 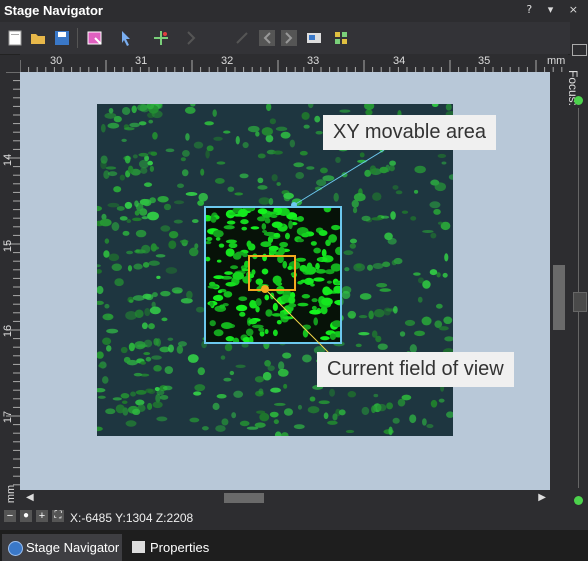 What do you see at coordinates (38, 38) in the screenshot?
I see `open-folder-icon` at bounding box center [38, 38].